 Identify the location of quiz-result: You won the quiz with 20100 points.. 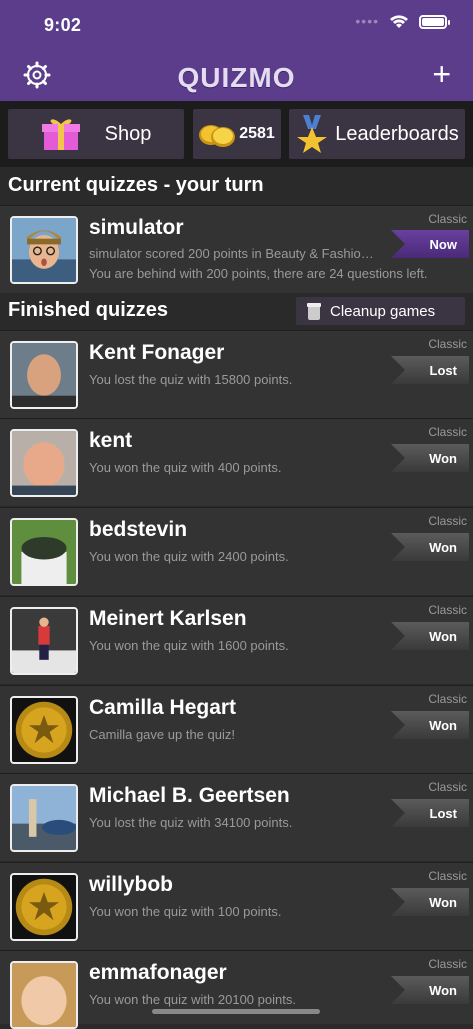
(192, 999).